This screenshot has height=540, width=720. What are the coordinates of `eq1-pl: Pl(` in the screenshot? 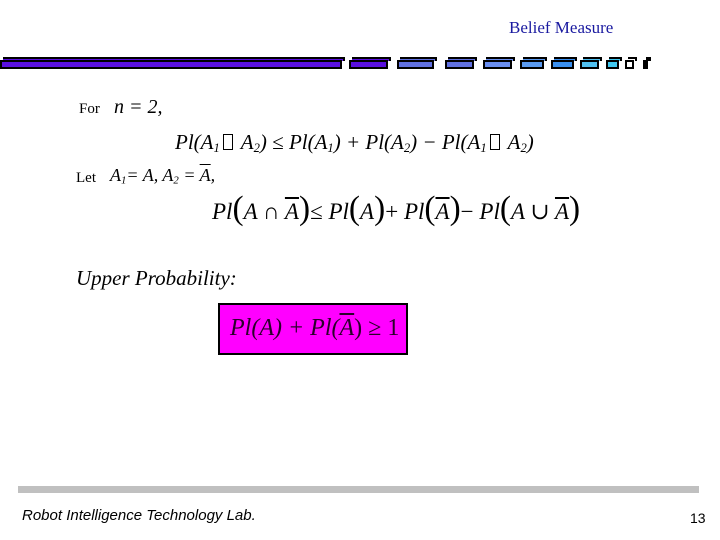 It's located at (188, 142).